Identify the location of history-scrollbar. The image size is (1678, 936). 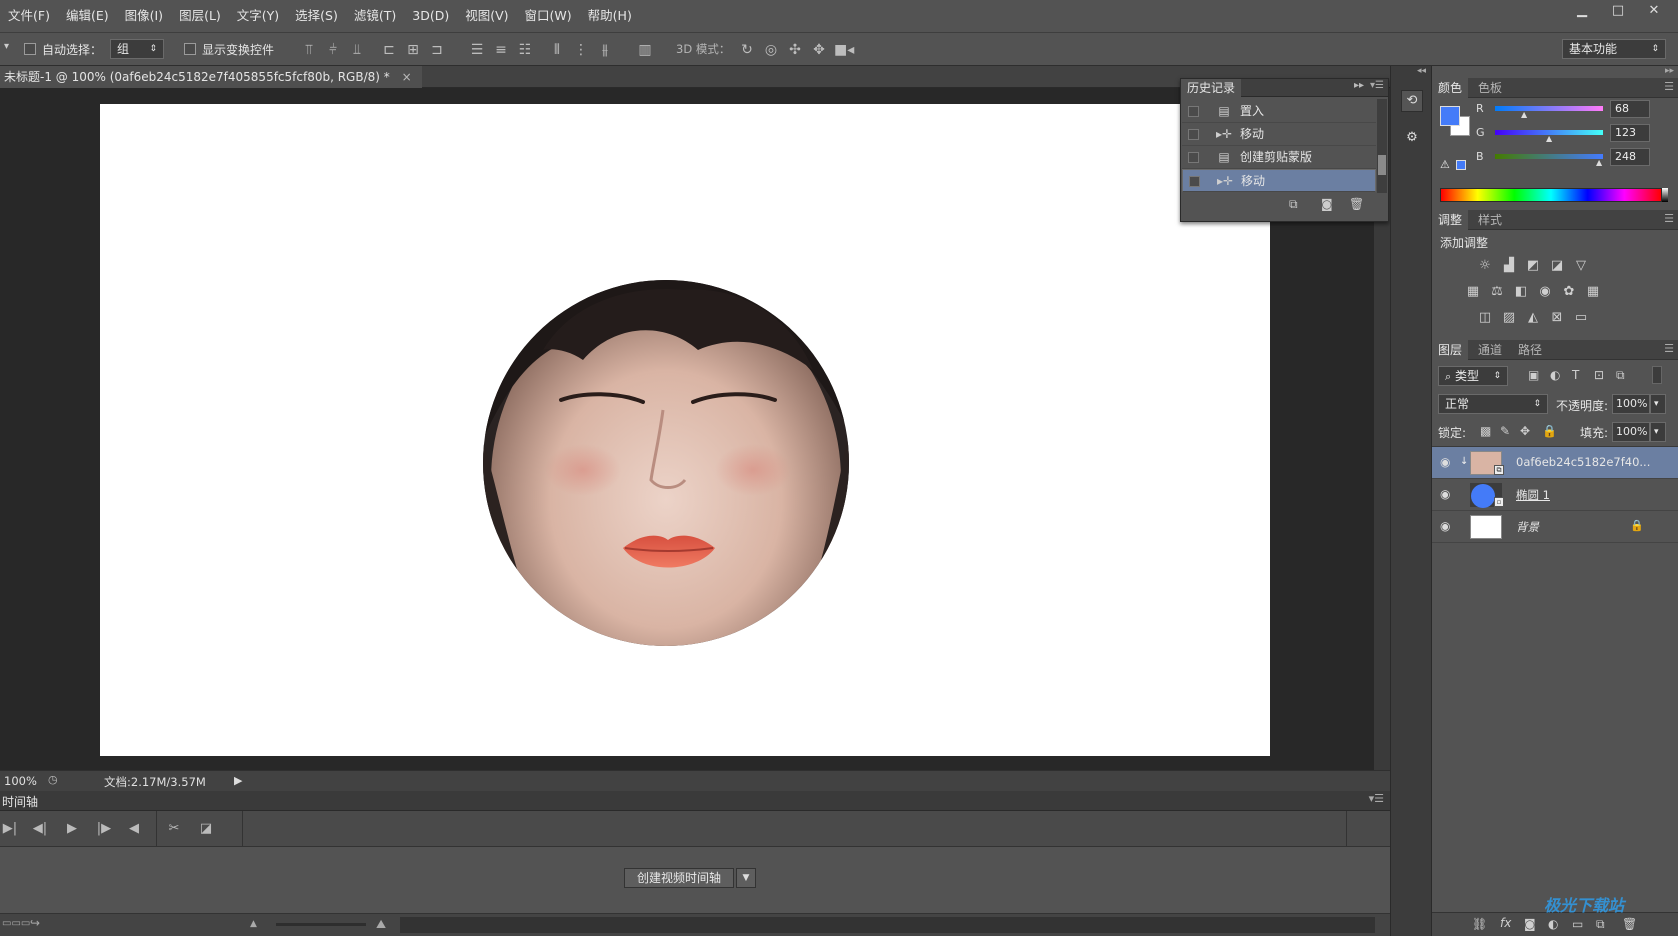
(1382, 146).